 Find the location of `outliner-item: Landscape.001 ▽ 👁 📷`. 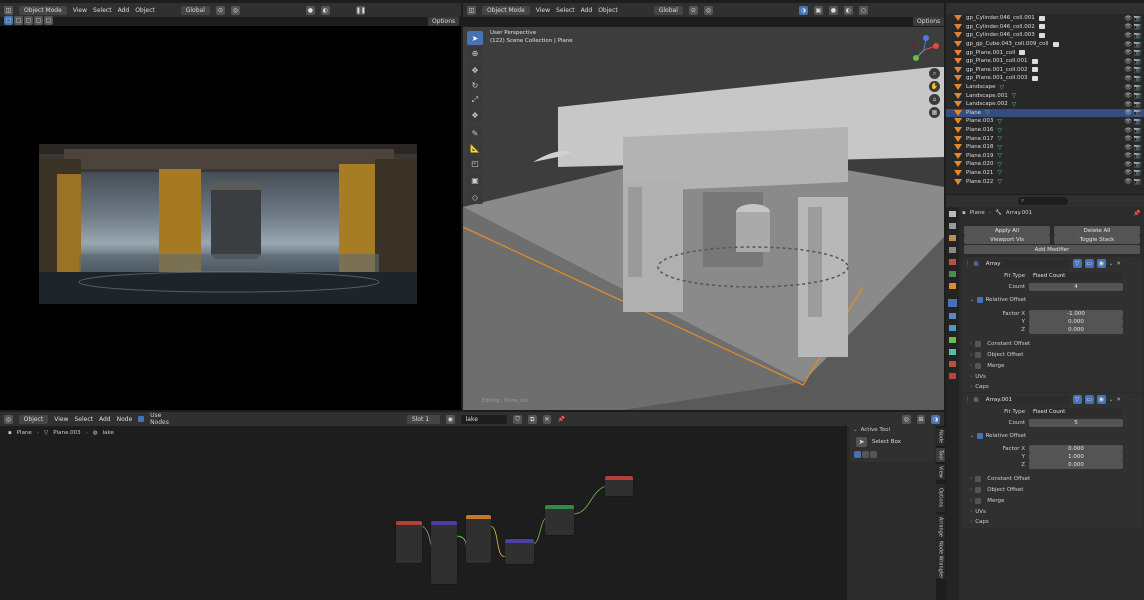

outliner-item: Landscape.001 ▽ 👁 📷 is located at coordinates (1045, 95).